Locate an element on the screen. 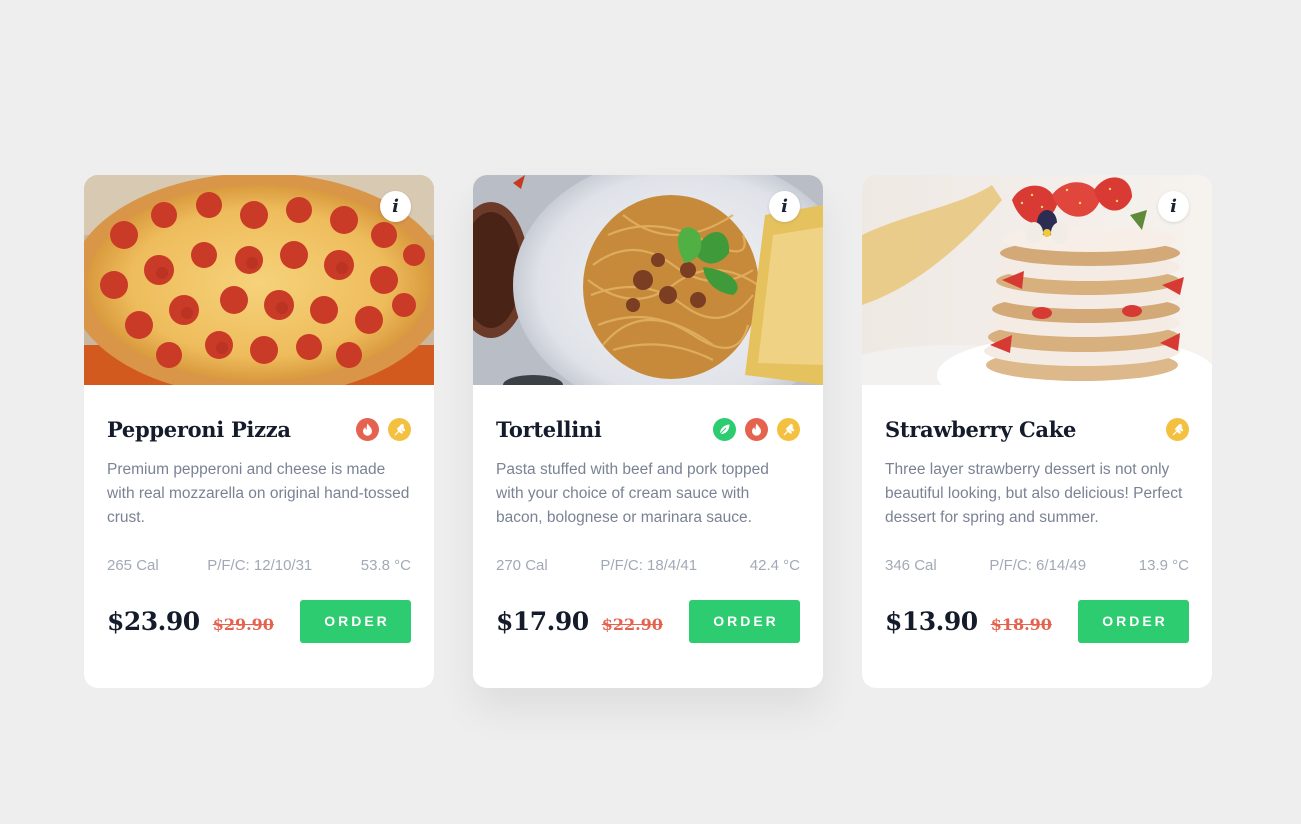 The width and height of the screenshot is (1301, 824). strawberry-cake-photo: i is located at coordinates (1037, 280).